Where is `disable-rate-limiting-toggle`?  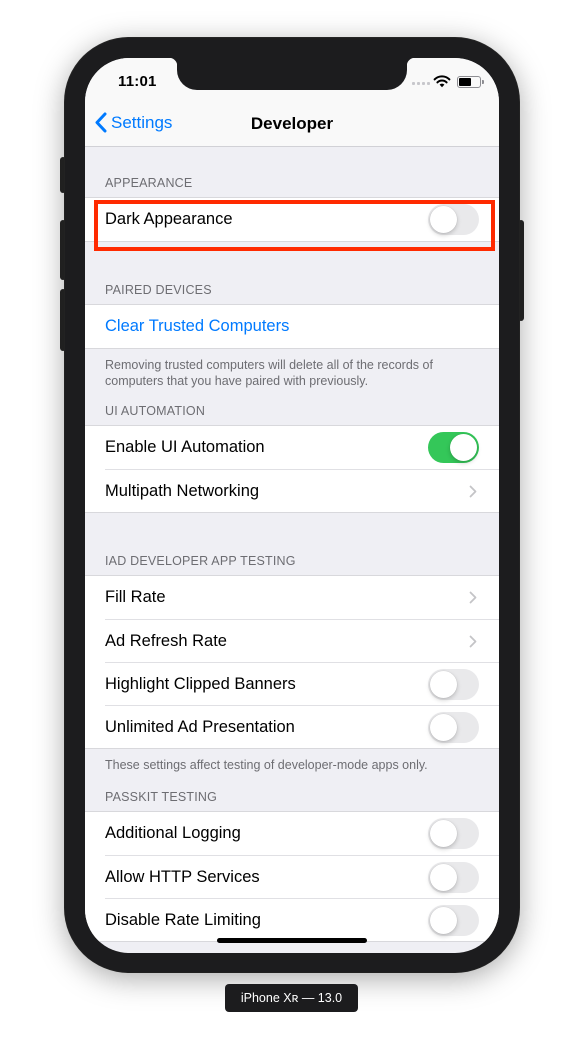 disable-rate-limiting-toggle is located at coordinates (453, 920).